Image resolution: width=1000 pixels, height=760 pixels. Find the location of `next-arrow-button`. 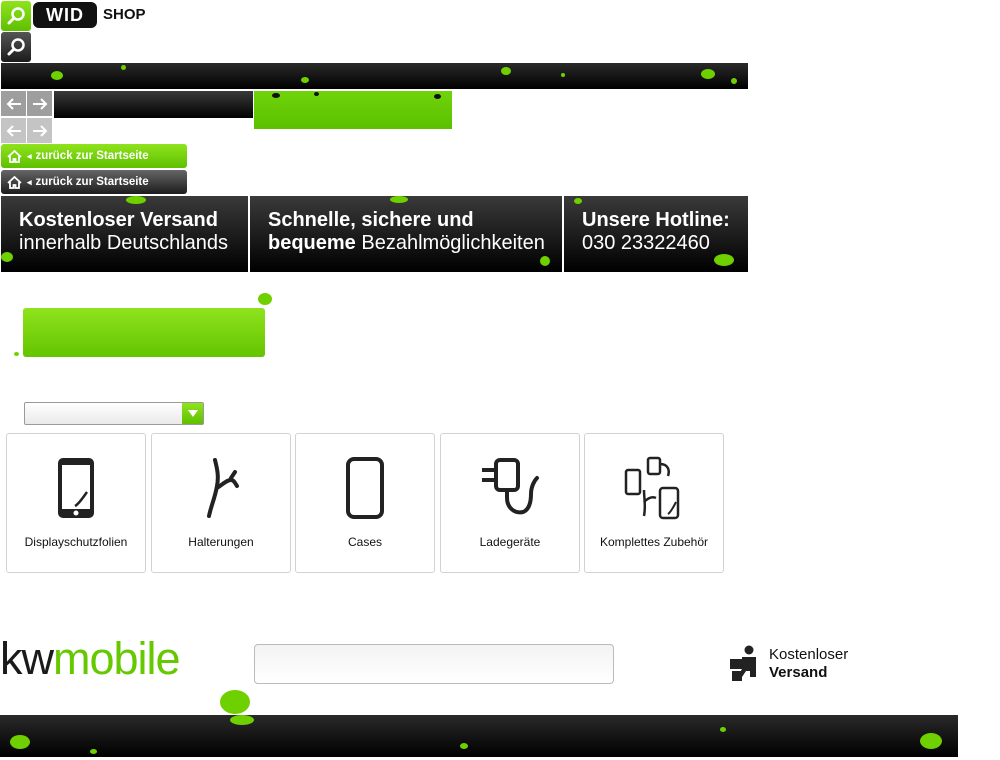

next-arrow-button is located at coordinates (39, 103).